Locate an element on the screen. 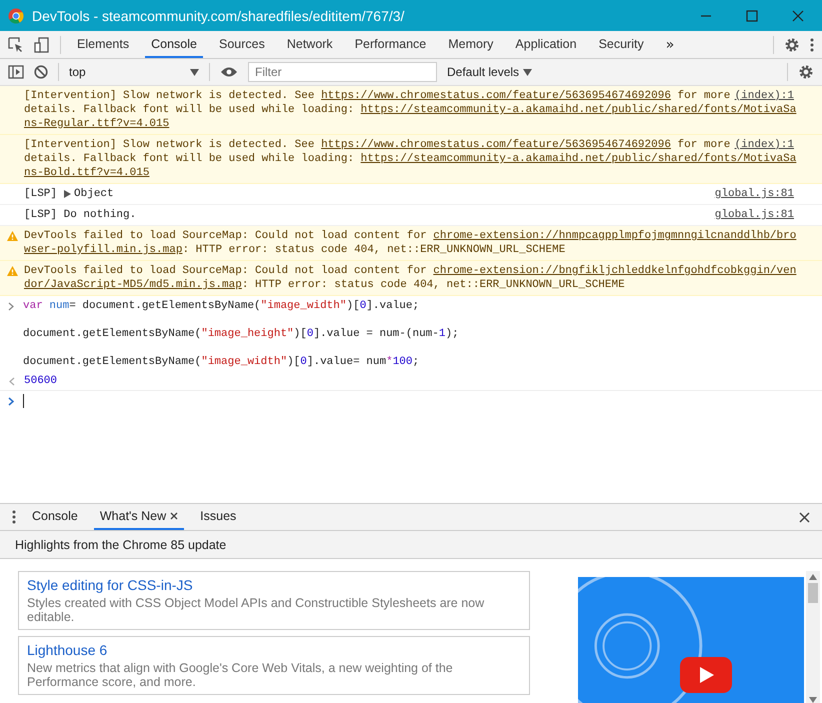  more-options-icon is located at coordinates (812, 45).